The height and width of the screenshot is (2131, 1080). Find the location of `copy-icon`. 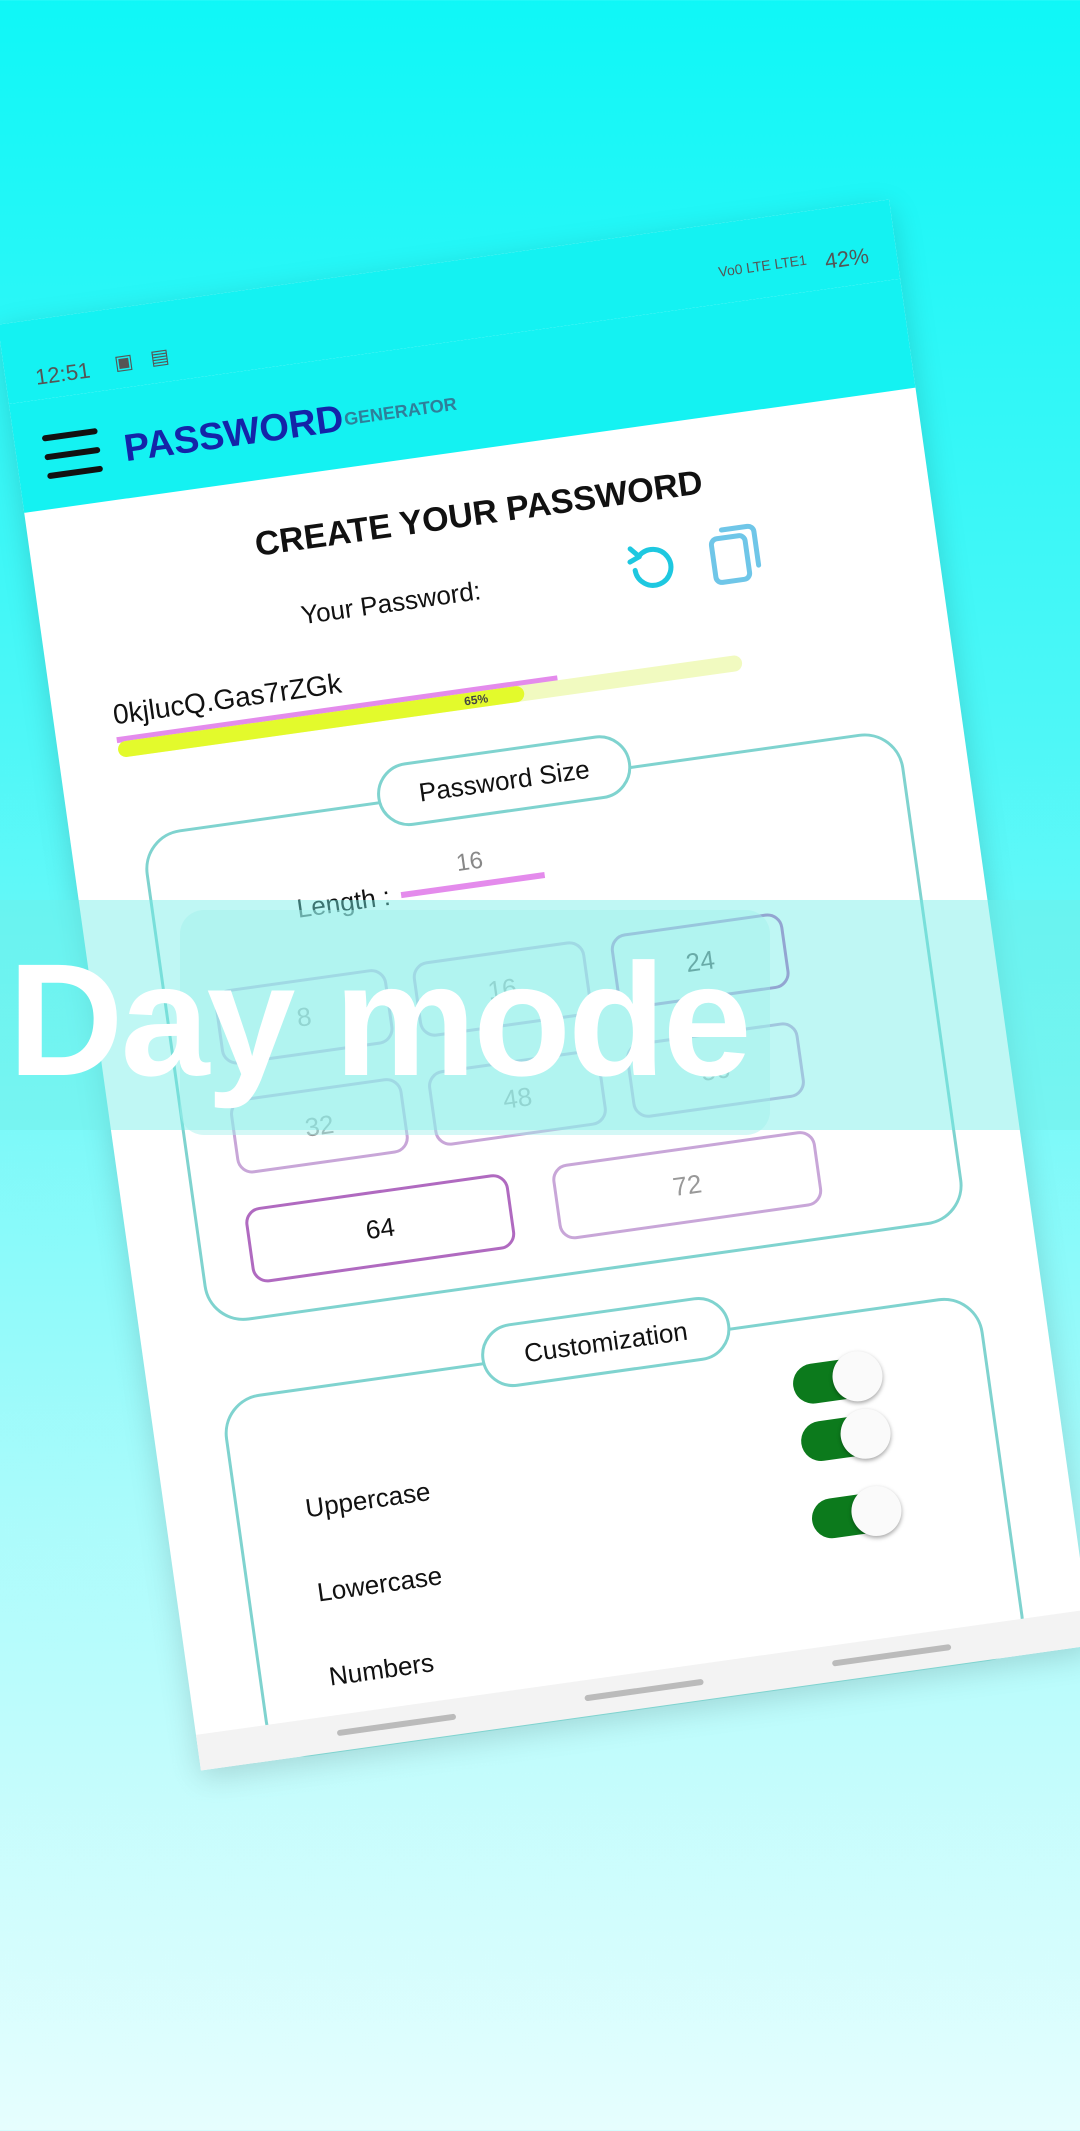

copy-icon is located at coordinates (736, 553).